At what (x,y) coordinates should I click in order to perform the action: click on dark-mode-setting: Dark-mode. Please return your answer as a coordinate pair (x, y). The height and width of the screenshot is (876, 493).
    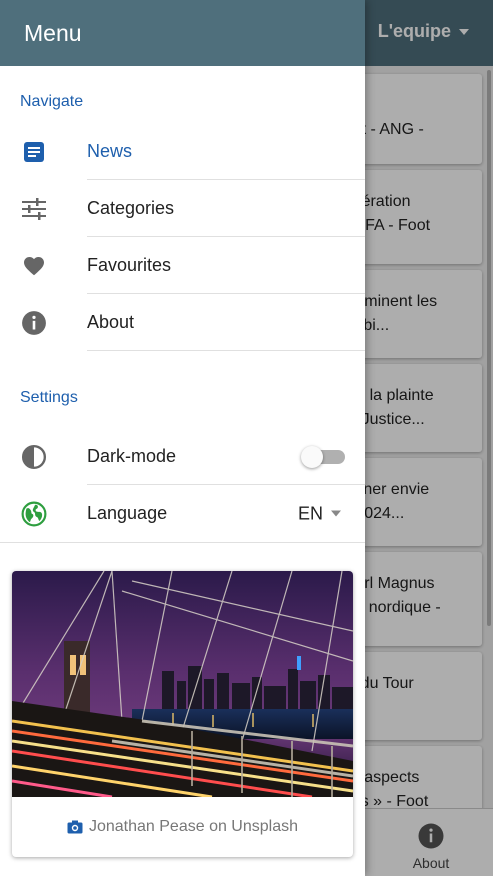
    Looking at the image, I should click on (182, 456).